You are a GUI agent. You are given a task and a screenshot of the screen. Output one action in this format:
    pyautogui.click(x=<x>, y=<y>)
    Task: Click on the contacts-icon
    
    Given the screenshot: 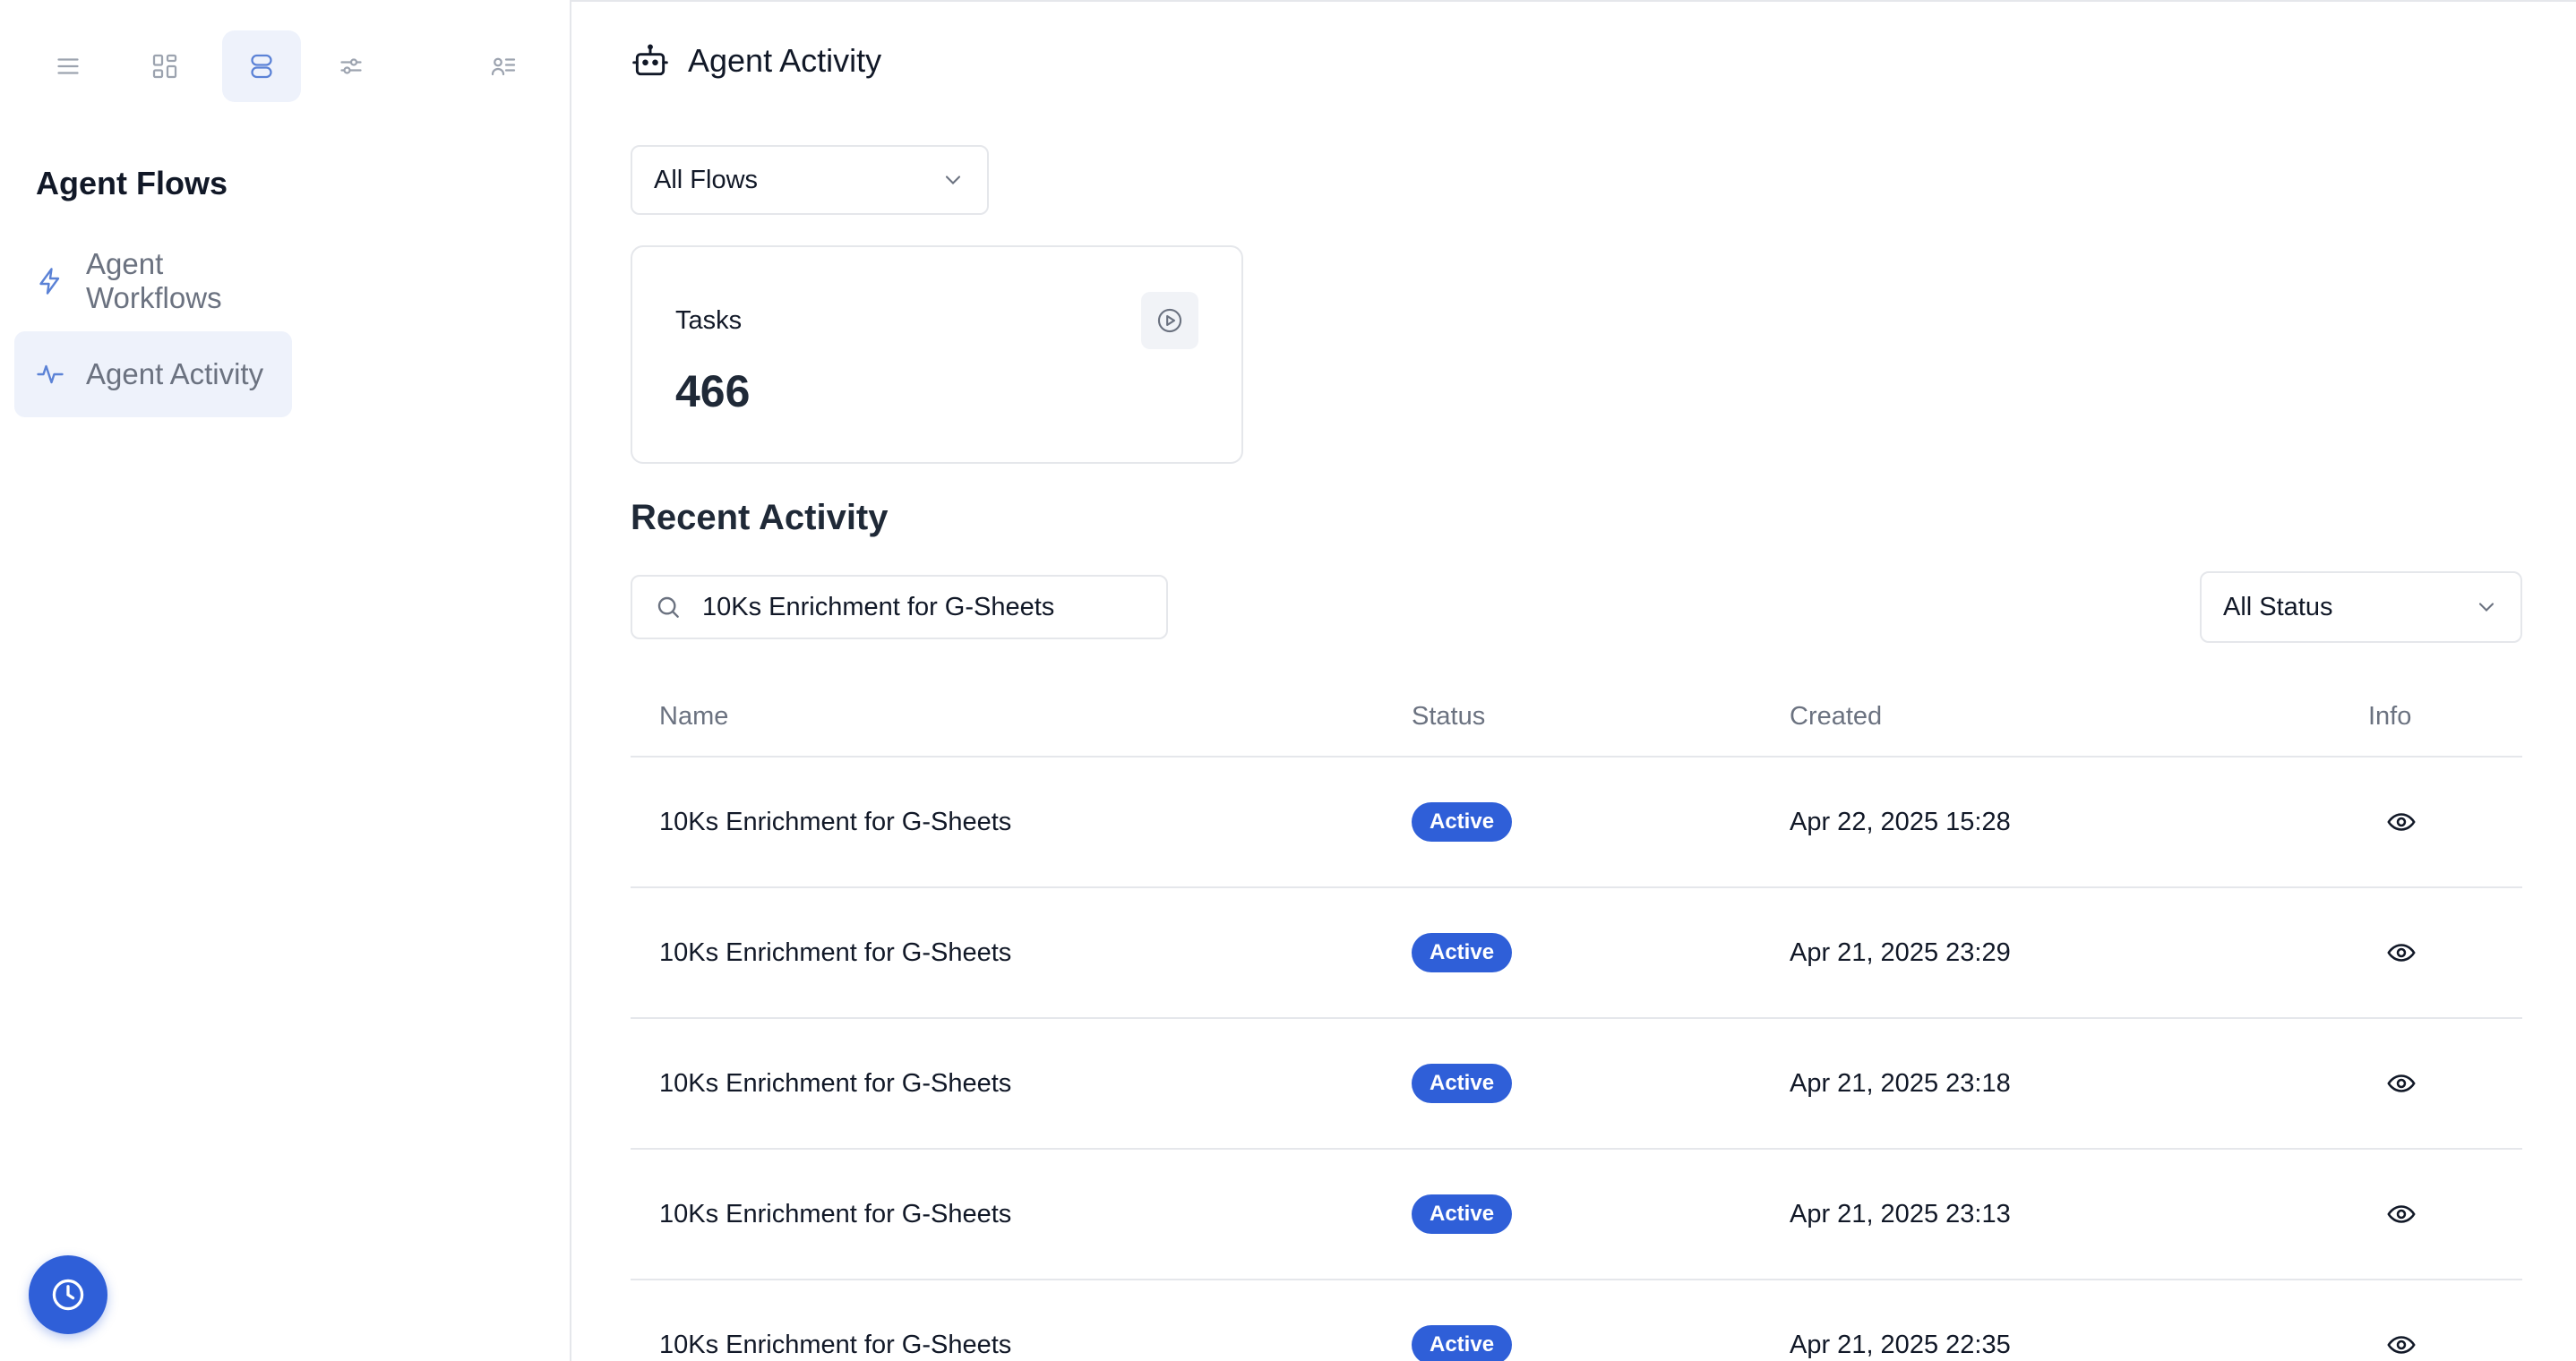 What is the action you would take?
    pyautogui.click(x=503, y=66)
    